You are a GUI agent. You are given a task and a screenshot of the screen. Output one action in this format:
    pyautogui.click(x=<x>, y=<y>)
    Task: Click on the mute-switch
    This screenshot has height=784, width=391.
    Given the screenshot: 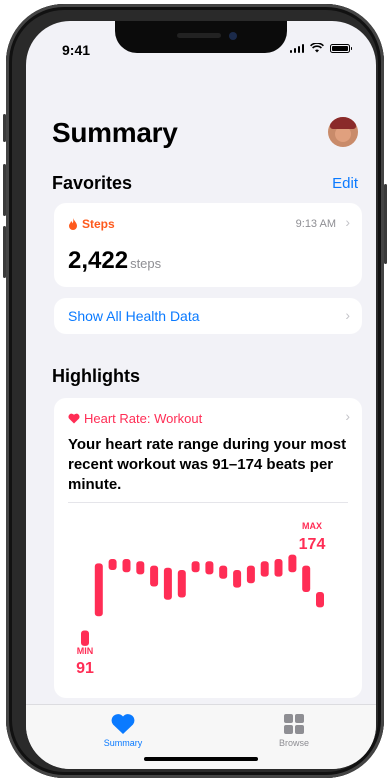 What is the action you would take?
    pyautogui.click(x=4, y=128)
    